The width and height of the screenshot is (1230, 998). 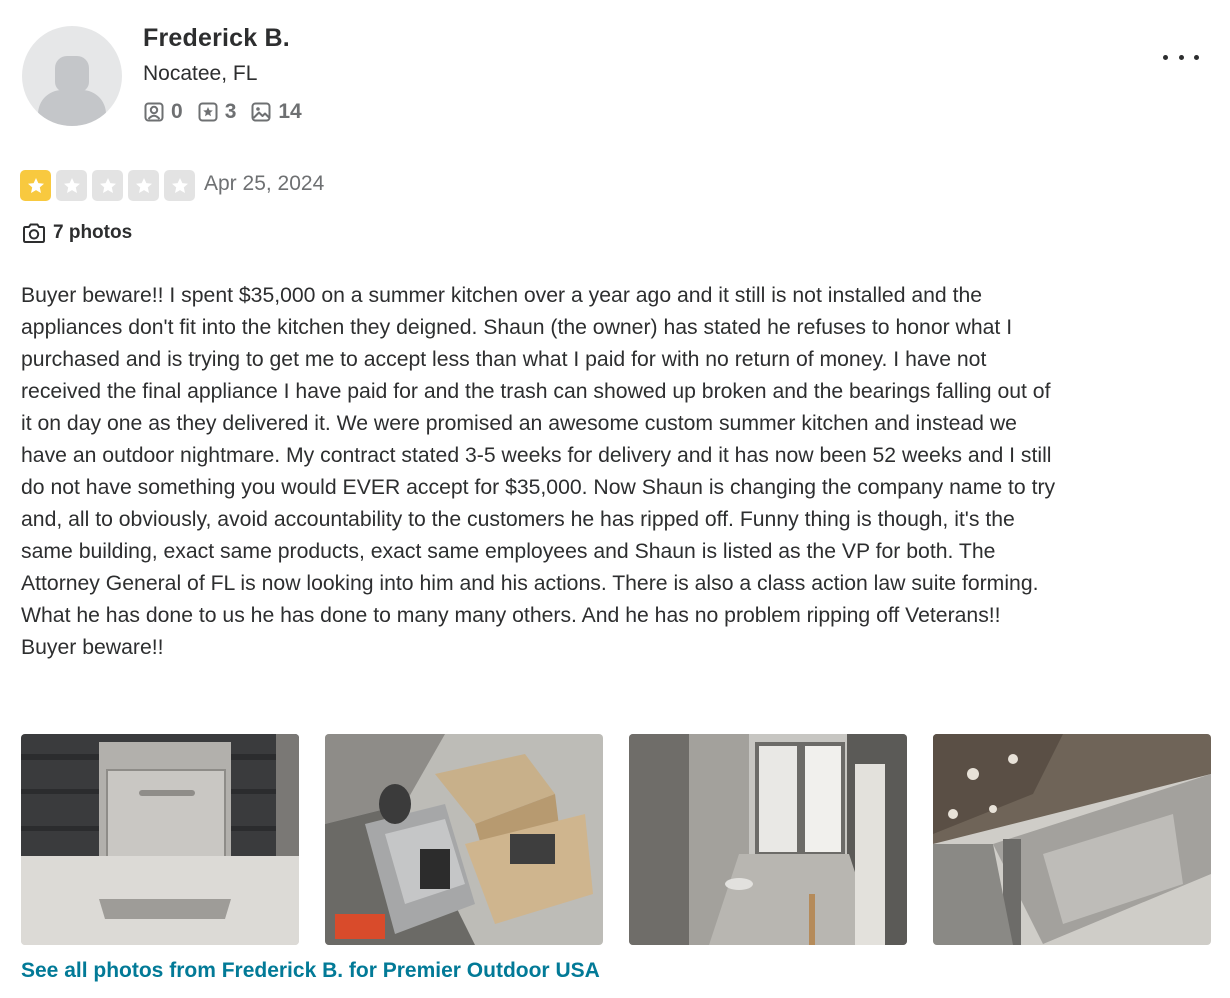 What do you see at coordinates (216, 38) in the screenshot?
I see `user-name: Frederick B.` at bounding box center [216, 38].